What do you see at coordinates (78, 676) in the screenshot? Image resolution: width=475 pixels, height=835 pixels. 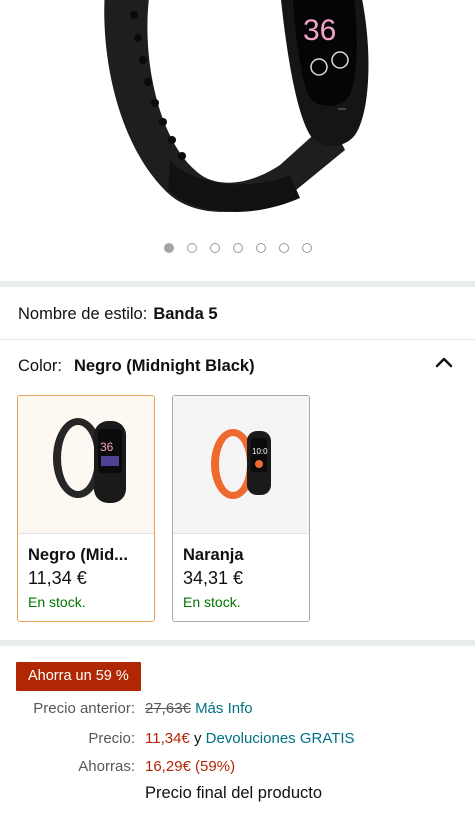 I see `deal-badge: Ahorra un 59 %` at bounding box center [78, 676].